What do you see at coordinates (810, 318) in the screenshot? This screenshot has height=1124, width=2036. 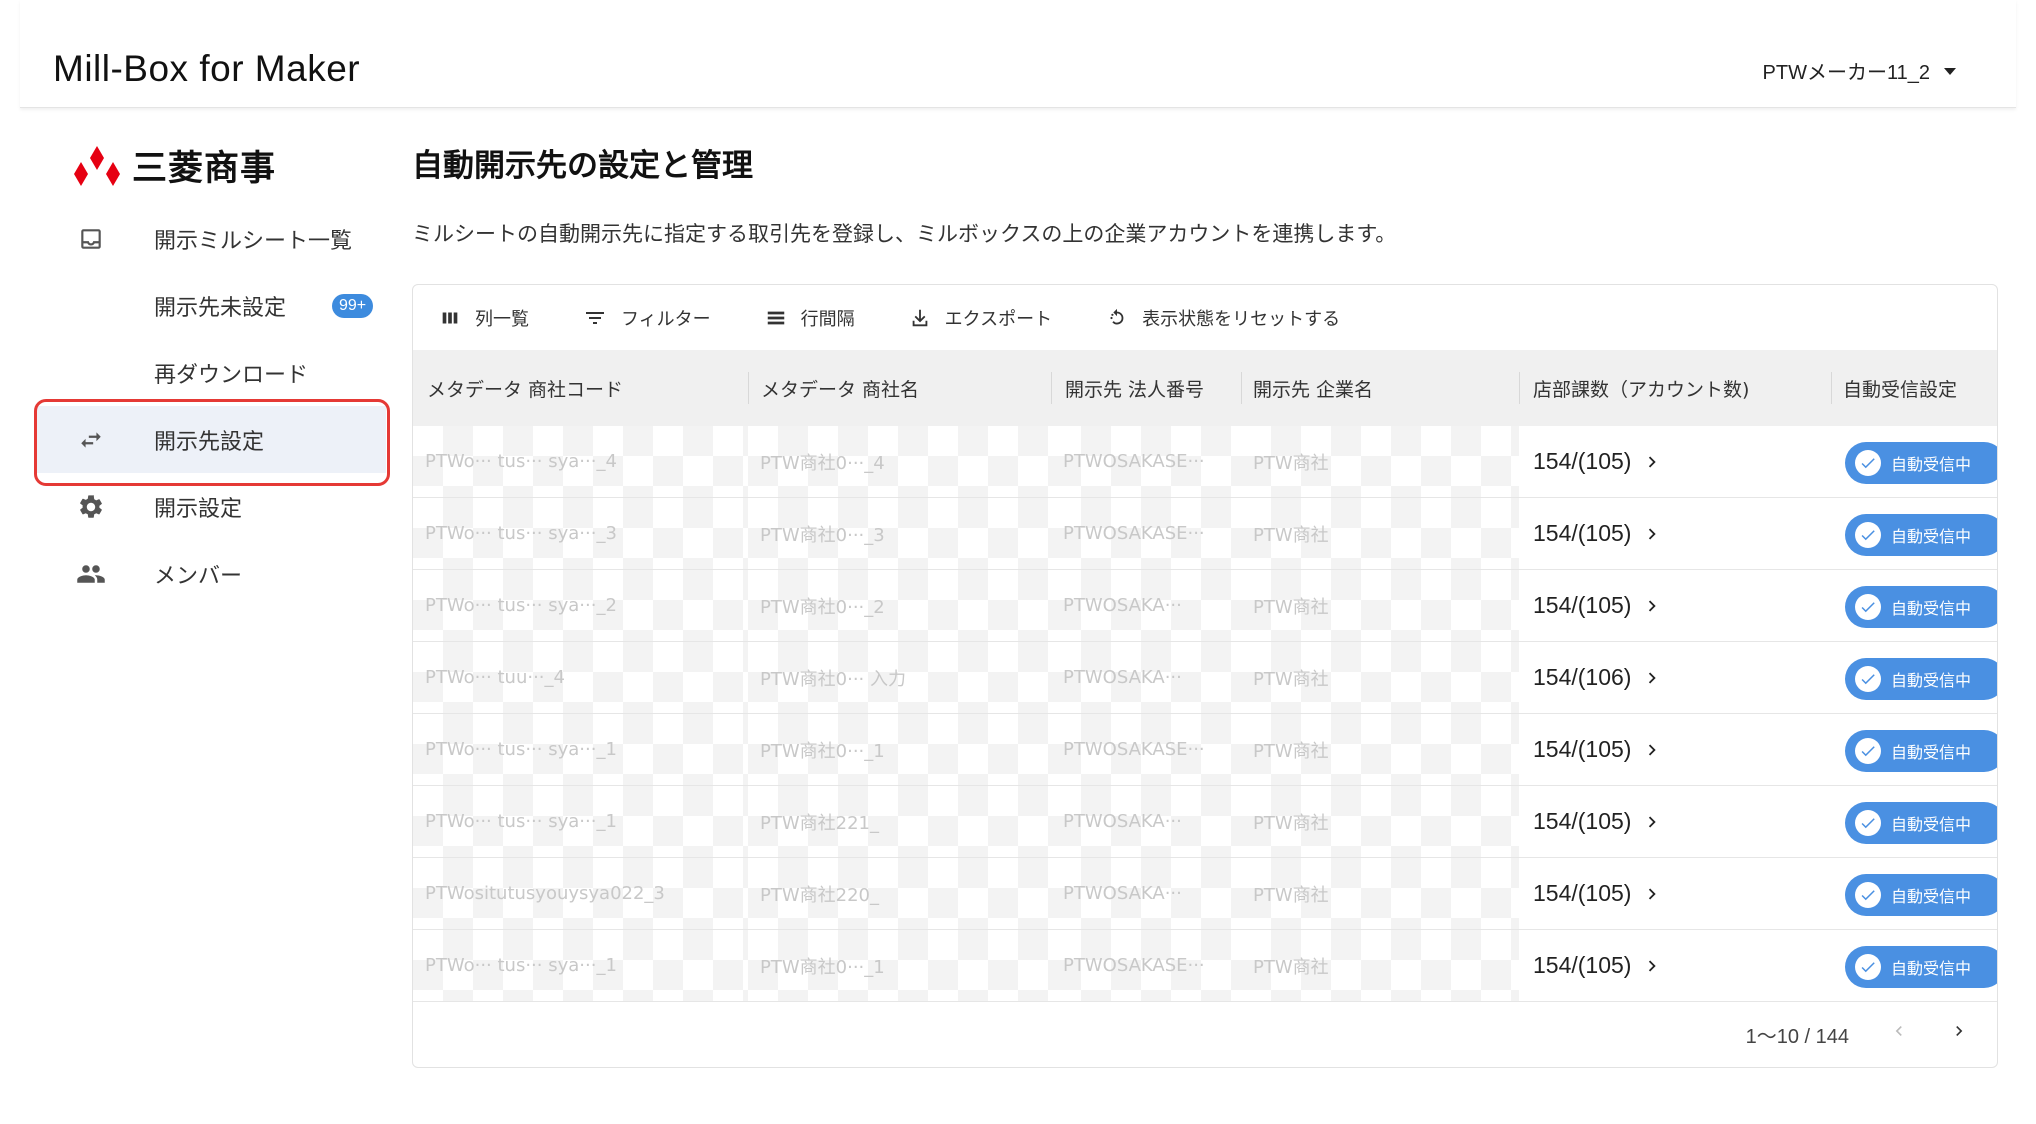 I see `density-button: 行間隔` at bounding box center [810, 318].